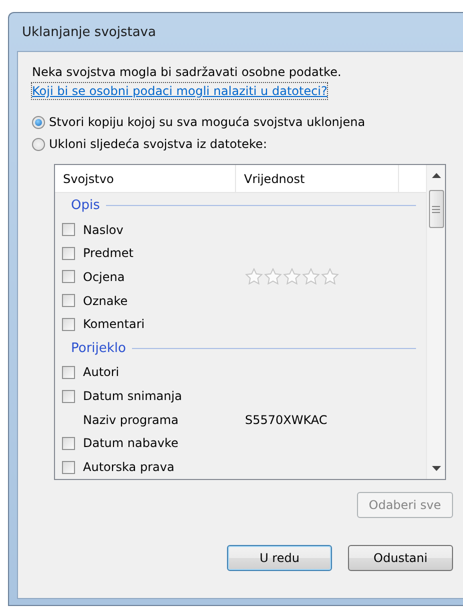  What do you see at coordinates (400, 558) in the screenshot?
I see `dialog-button: Odustani` at bounding box center [400, 558].